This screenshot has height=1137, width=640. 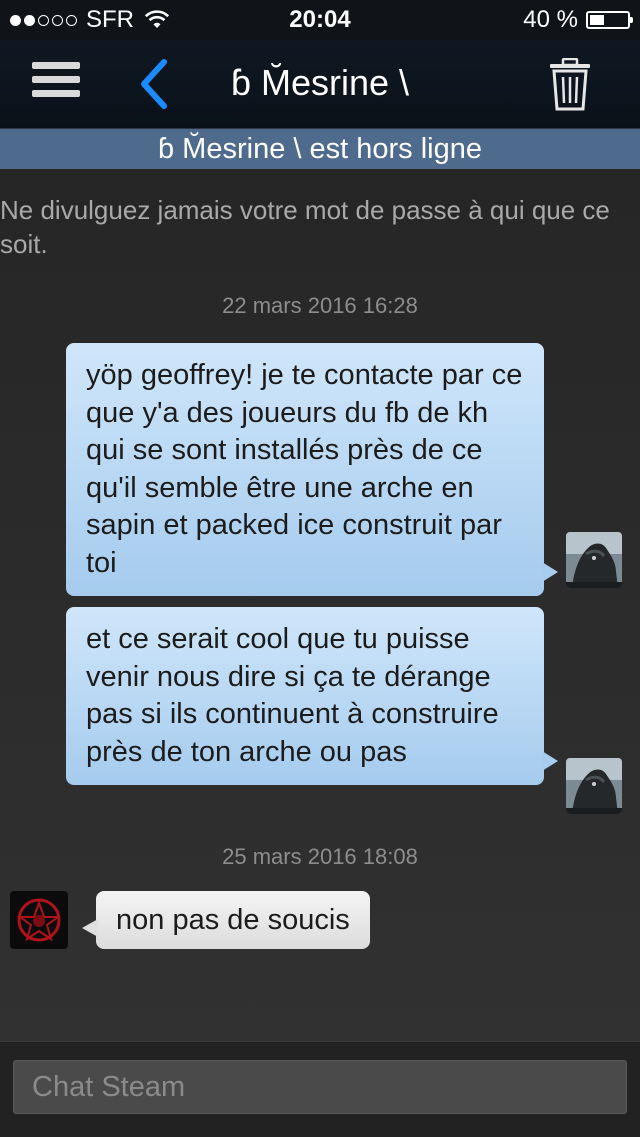 What do you see at coordinates (320, 149) in the screenshot?
I see `presence-status-bar: ɓ M̆esrine \ est hors ligne` at bounding box center [320, 149].